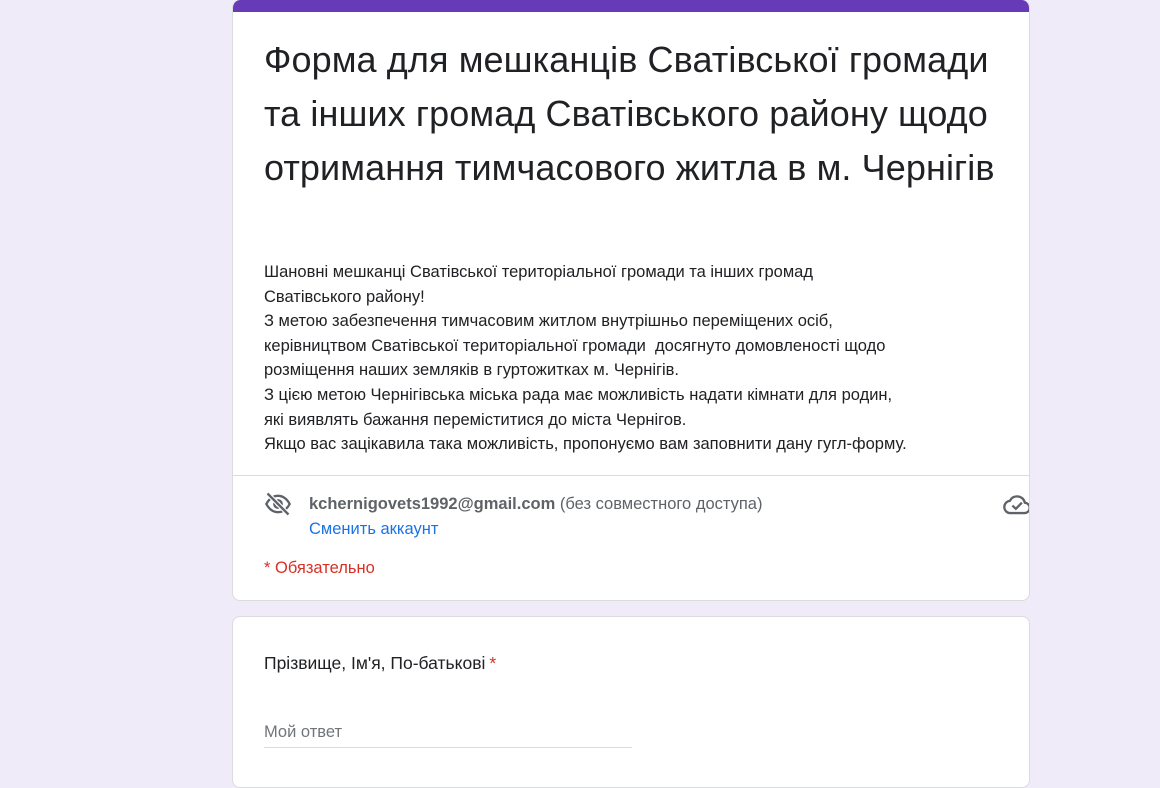  I want to click on description-line: Сватівського району!, so click(344, 296).